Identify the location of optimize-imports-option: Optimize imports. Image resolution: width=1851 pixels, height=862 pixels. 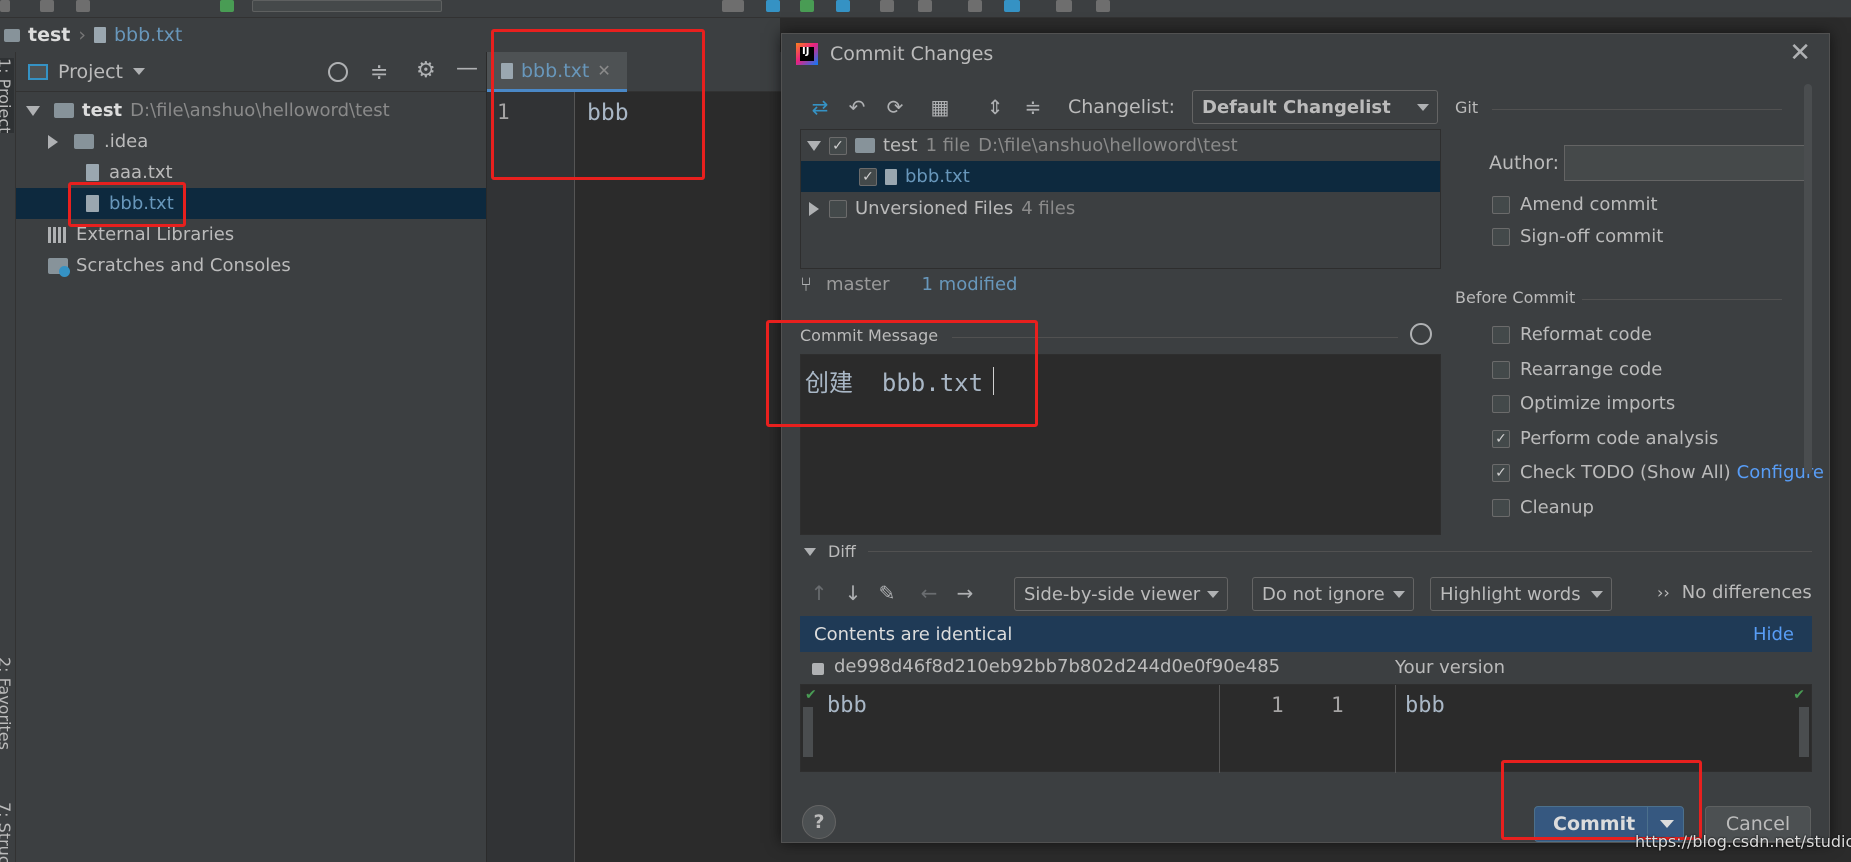
(1583, 403).